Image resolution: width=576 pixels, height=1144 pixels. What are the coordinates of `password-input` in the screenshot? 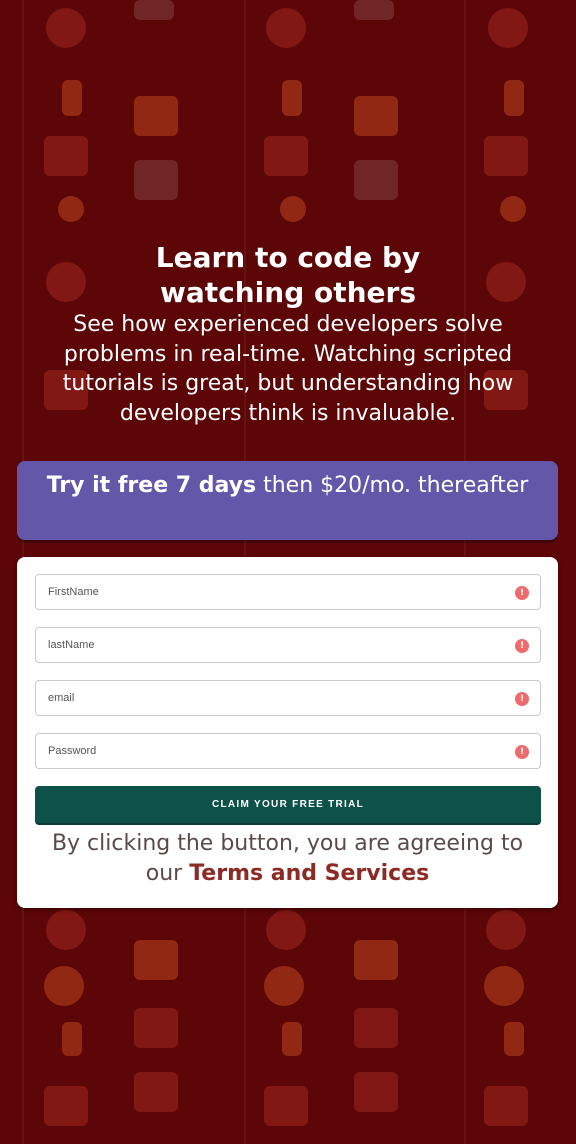 It's located at (288, 751).